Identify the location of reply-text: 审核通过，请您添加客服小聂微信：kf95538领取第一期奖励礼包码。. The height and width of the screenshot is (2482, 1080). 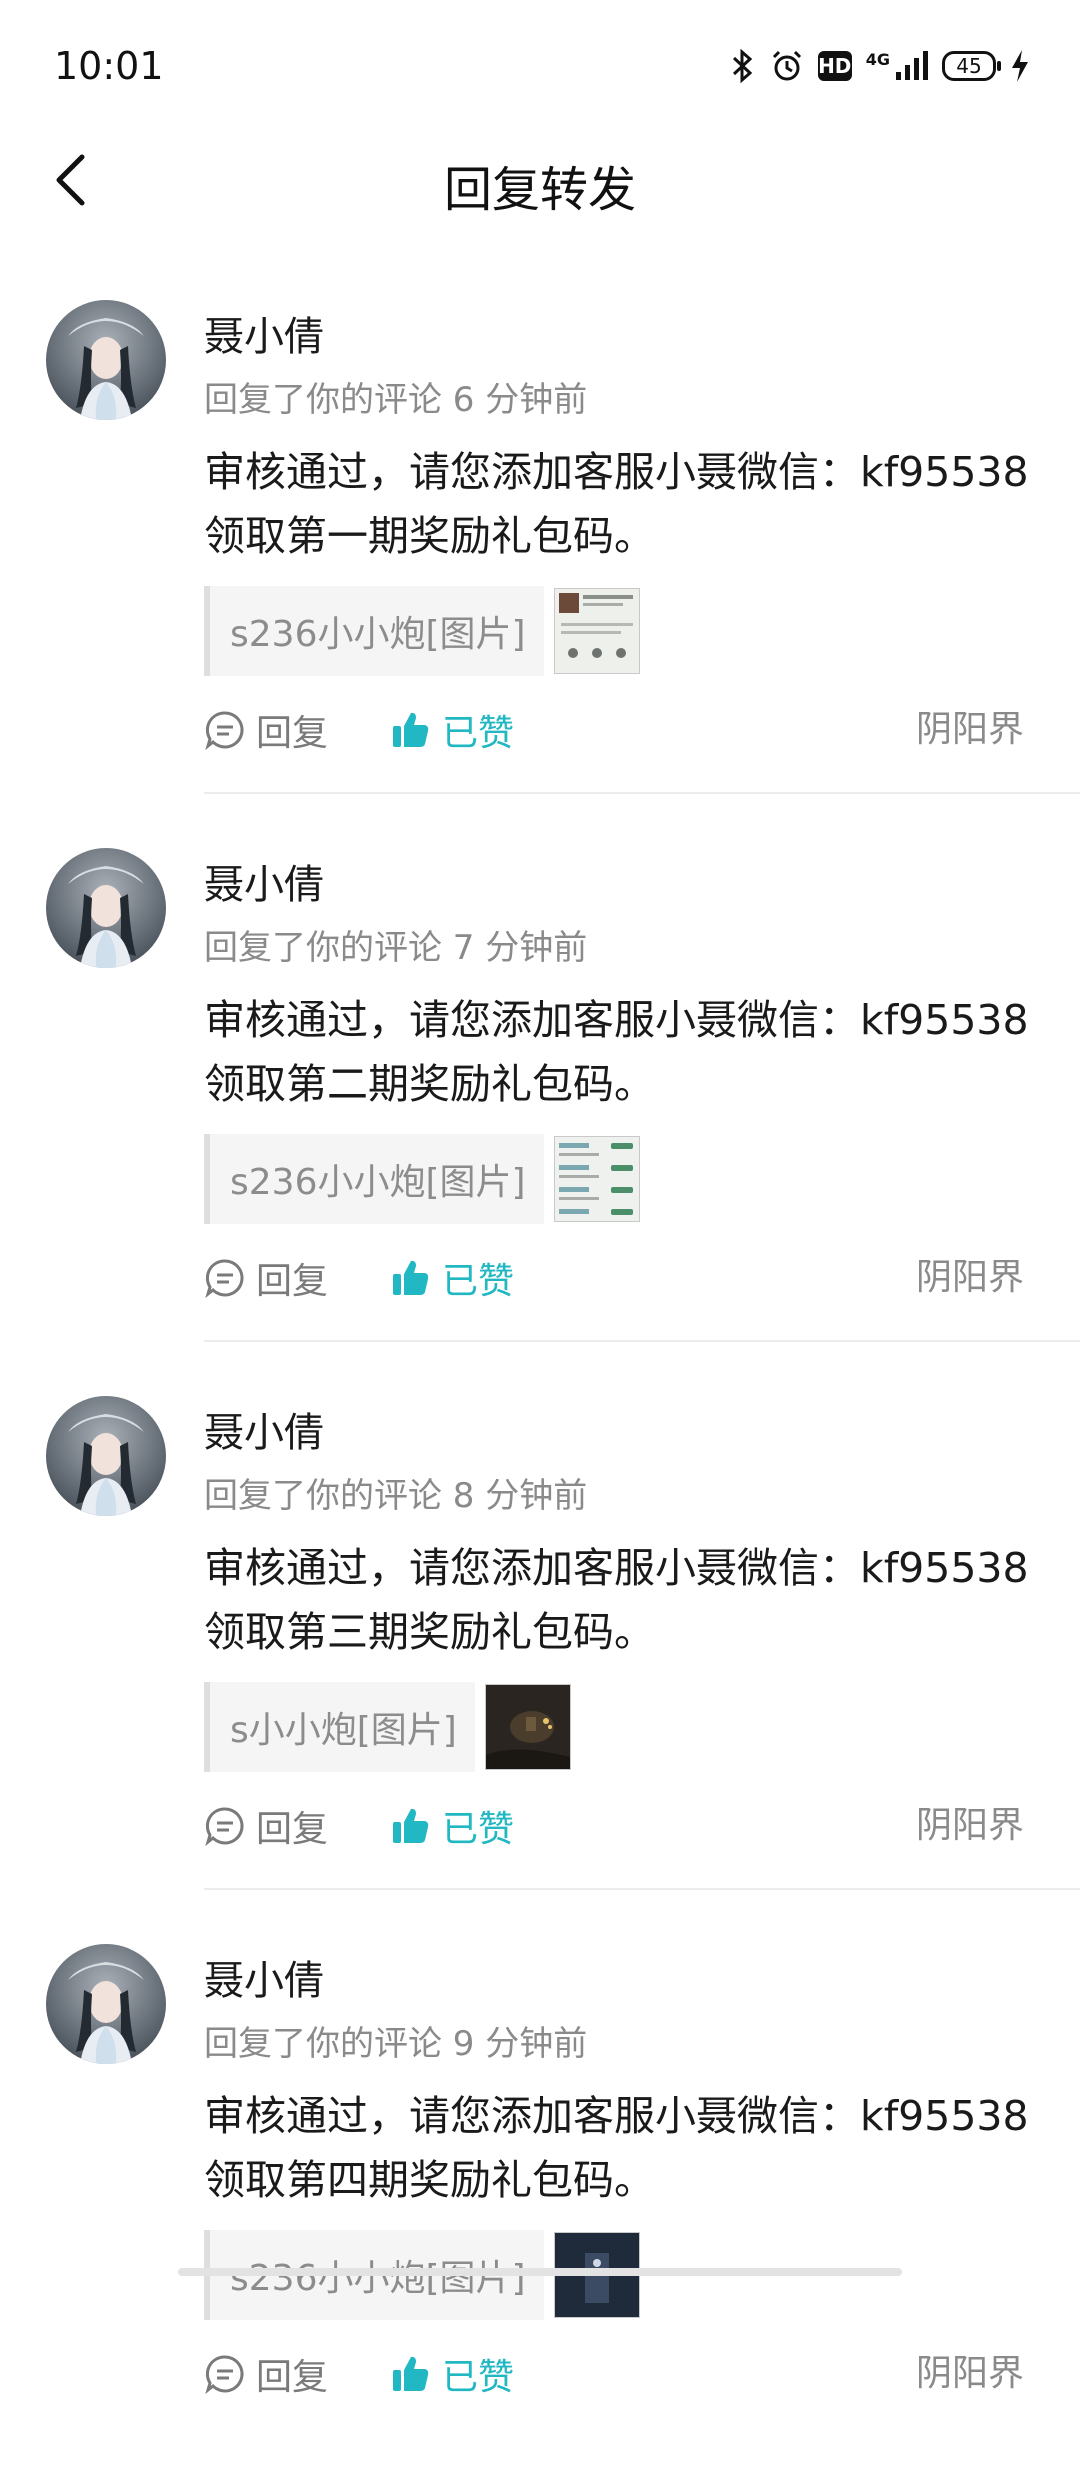
(624, 504).